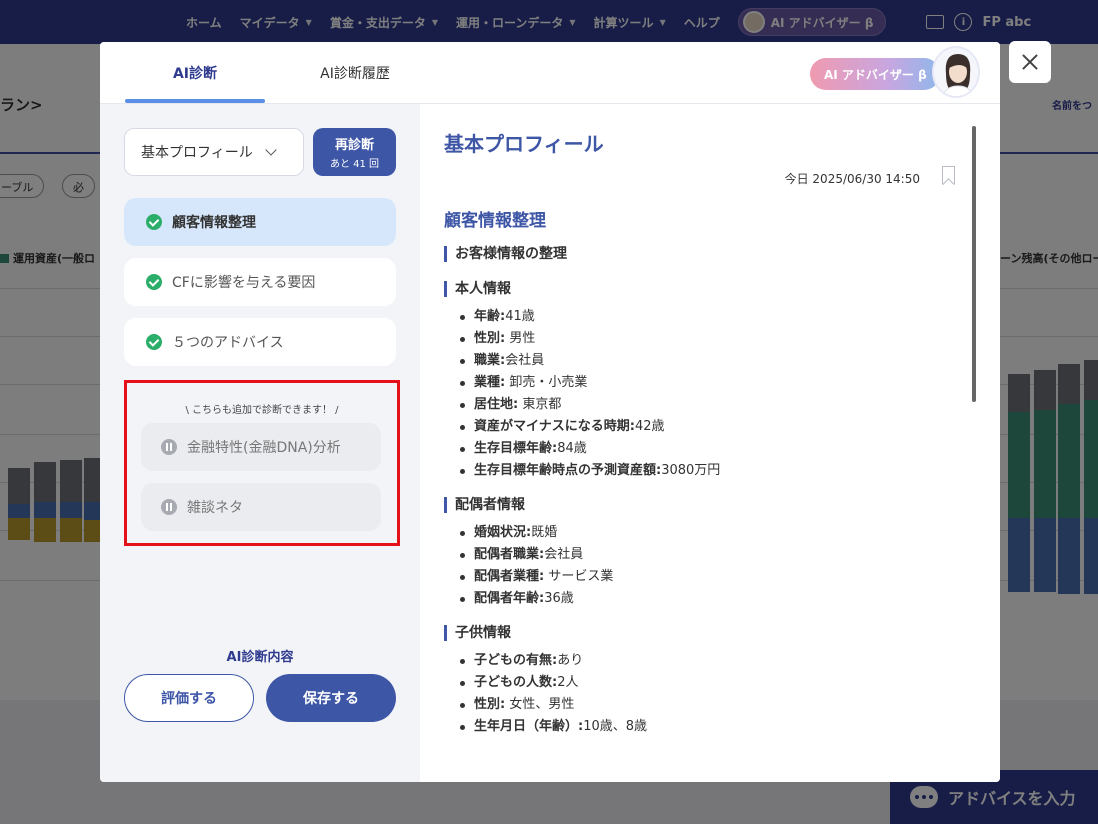 This screenshot has height=824, width=1098. I want to click on list-item: 配偶者職業:会社員, so click(694, 555).